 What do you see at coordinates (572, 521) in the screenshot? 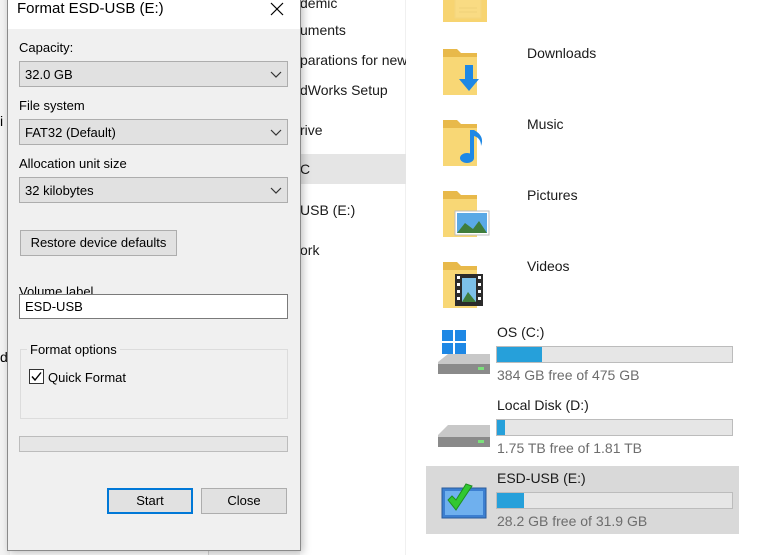
I see `drive-free-space: 28.2 GB free of 31.9 GB` at bounding box center [572, 521].